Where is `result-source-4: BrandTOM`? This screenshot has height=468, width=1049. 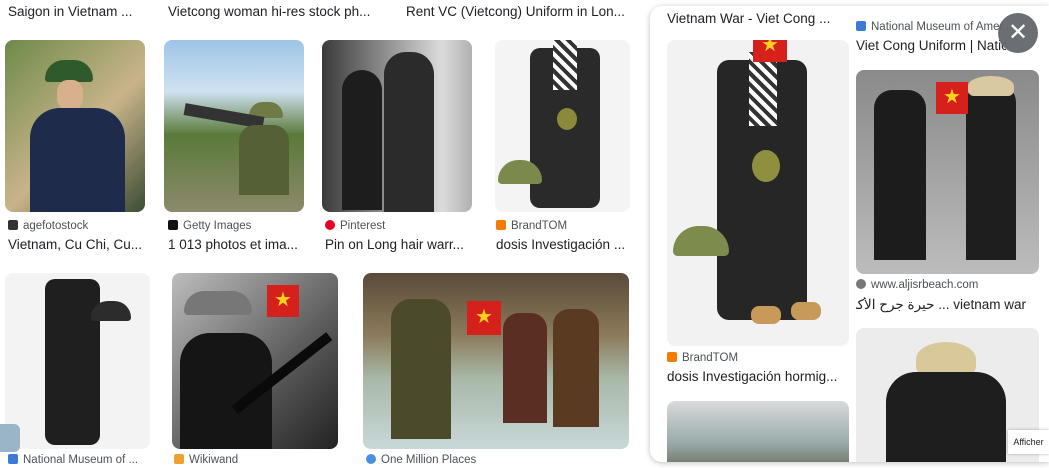
result-source-4: BrandTOM is located at coordinates (566, 226).